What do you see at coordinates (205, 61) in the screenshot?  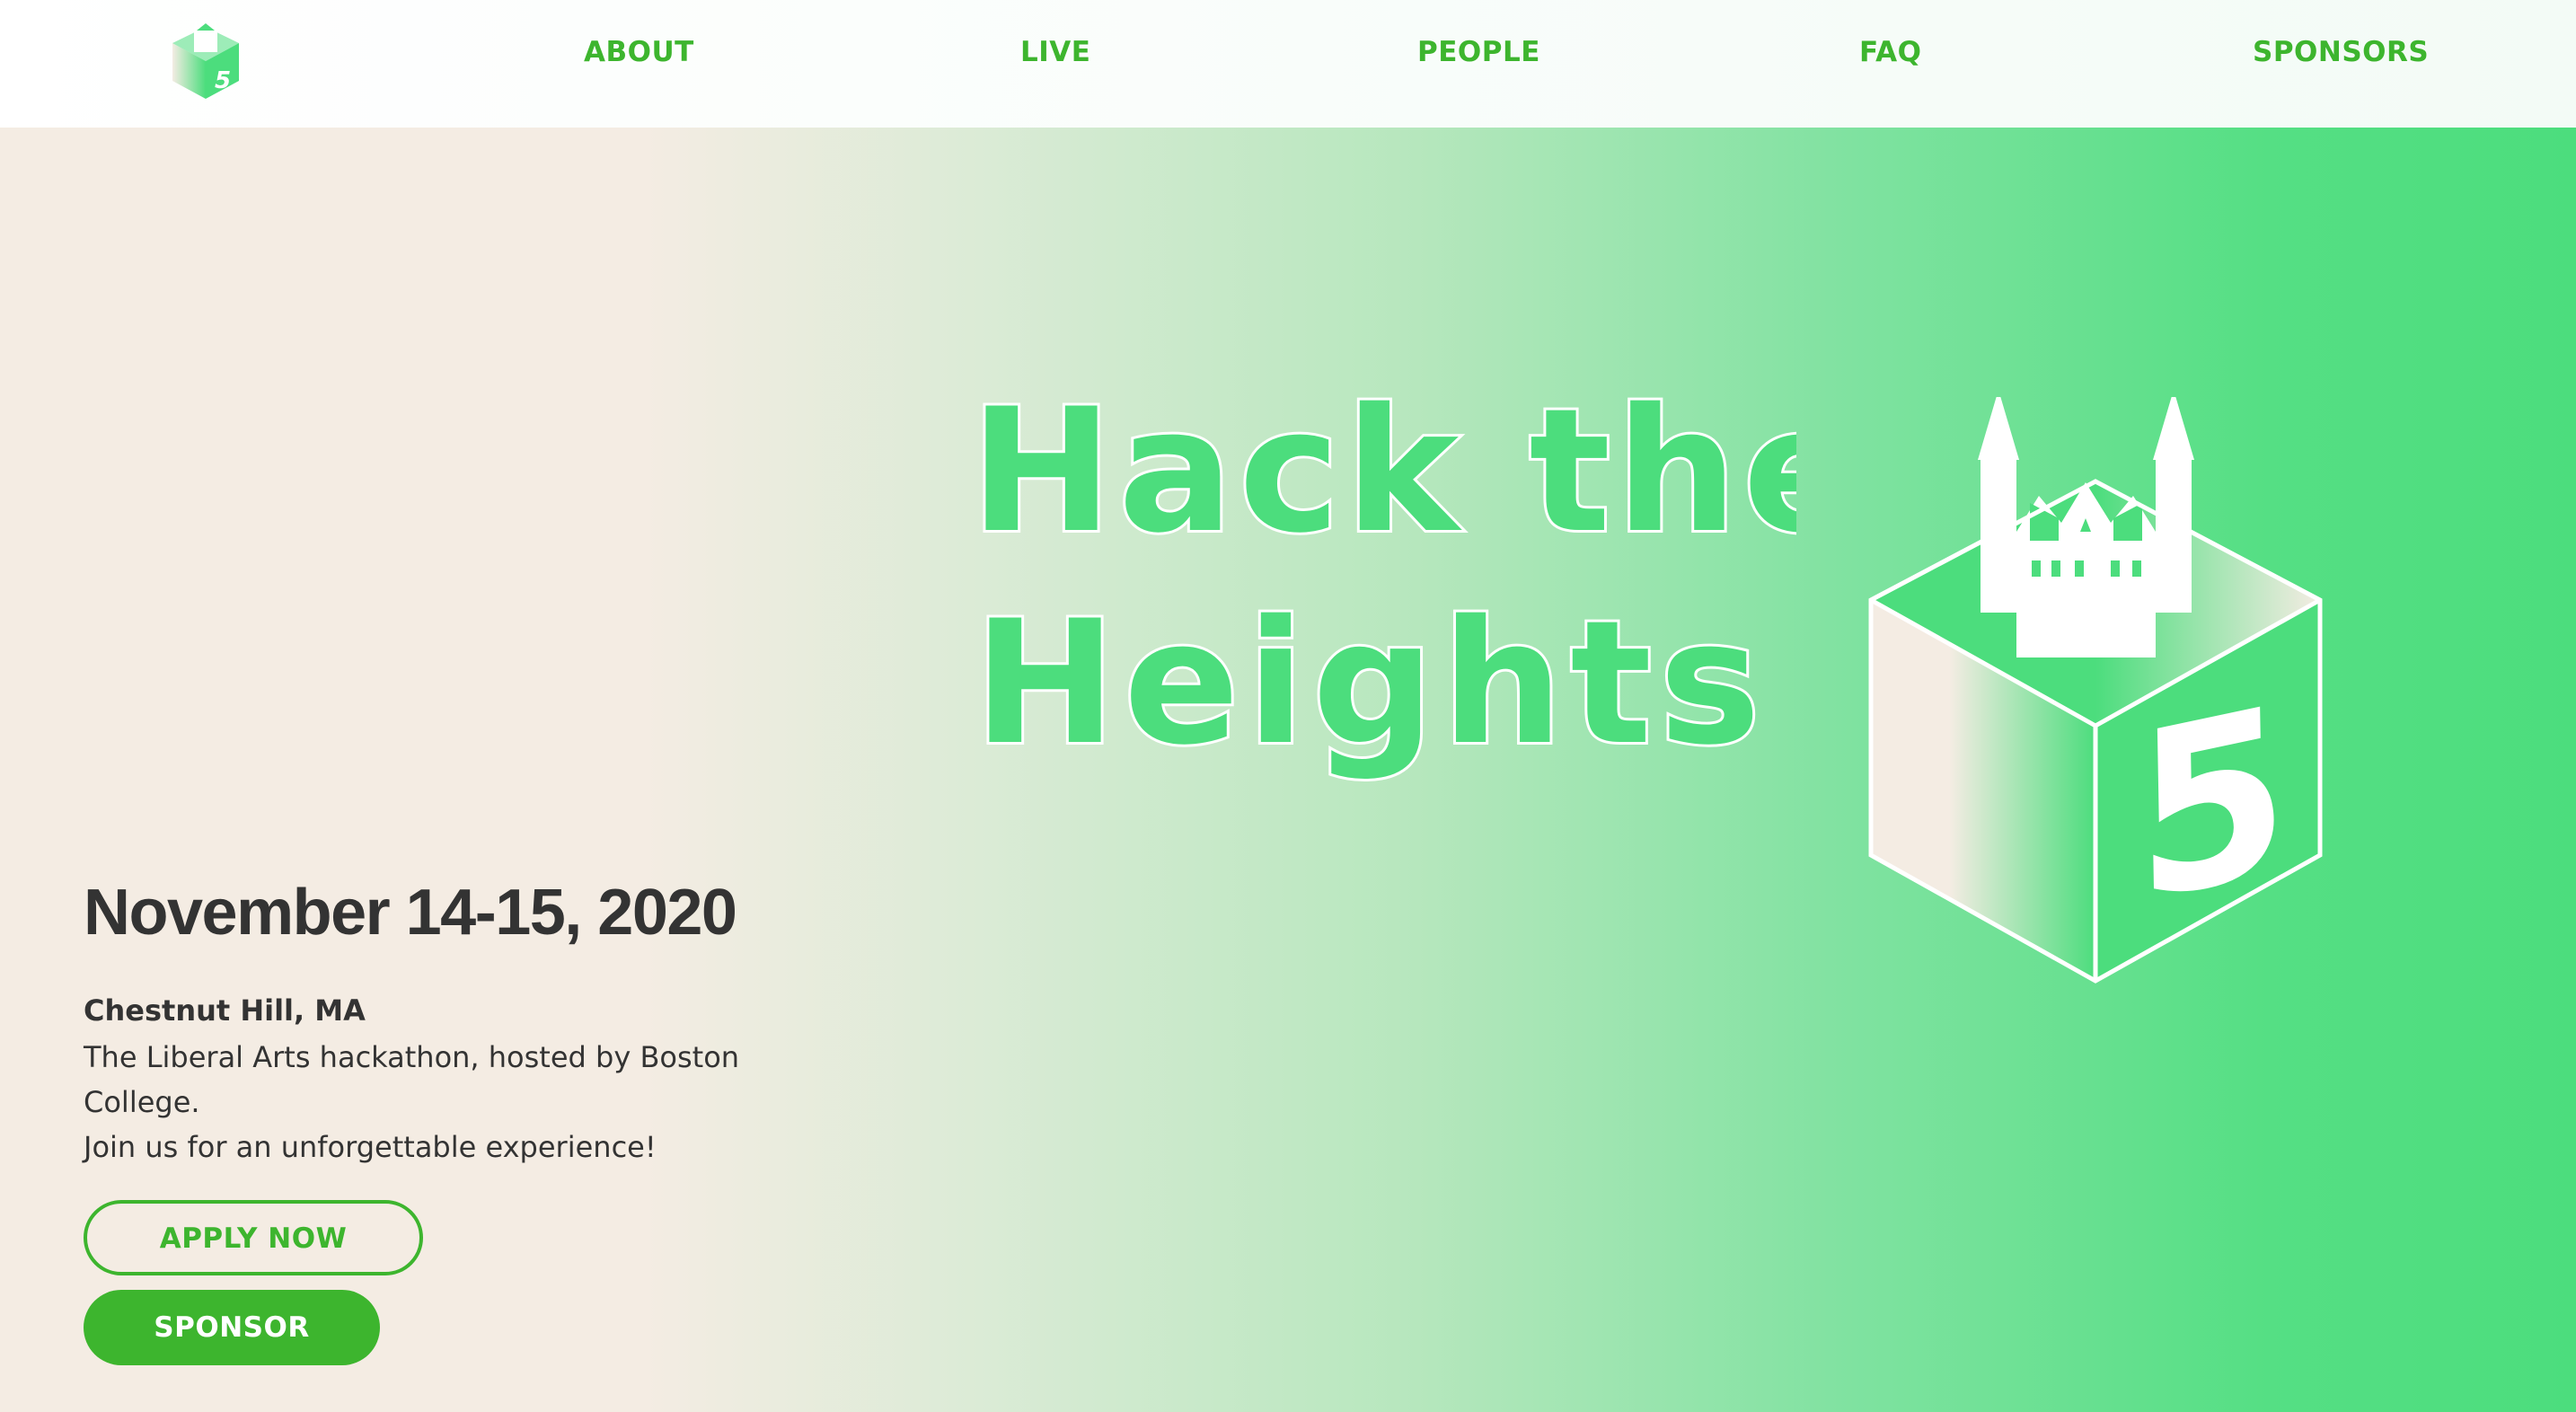 I see `hackathon-logo-icon: 5` at bounding box center [205, 61].